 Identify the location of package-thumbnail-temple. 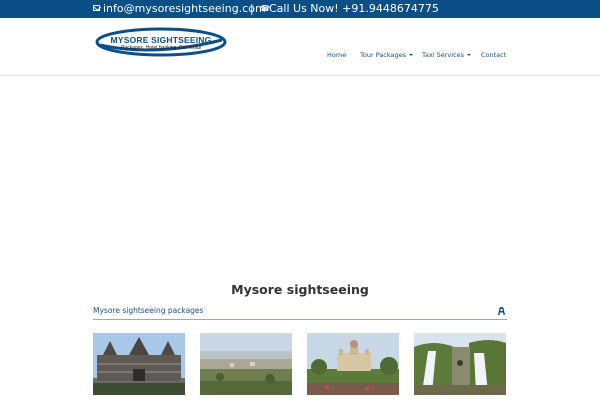
(139, 364).